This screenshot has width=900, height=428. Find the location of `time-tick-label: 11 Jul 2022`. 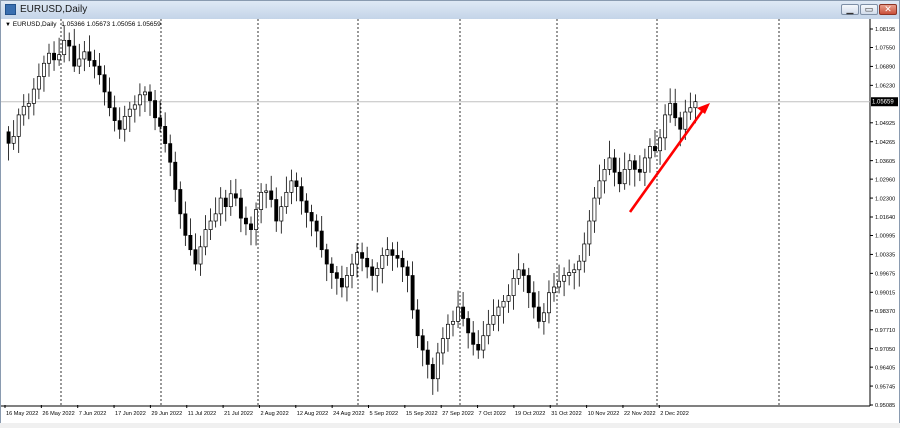

time-tick-label: 11 Jul 2022 is located at coordinates (202, 414).